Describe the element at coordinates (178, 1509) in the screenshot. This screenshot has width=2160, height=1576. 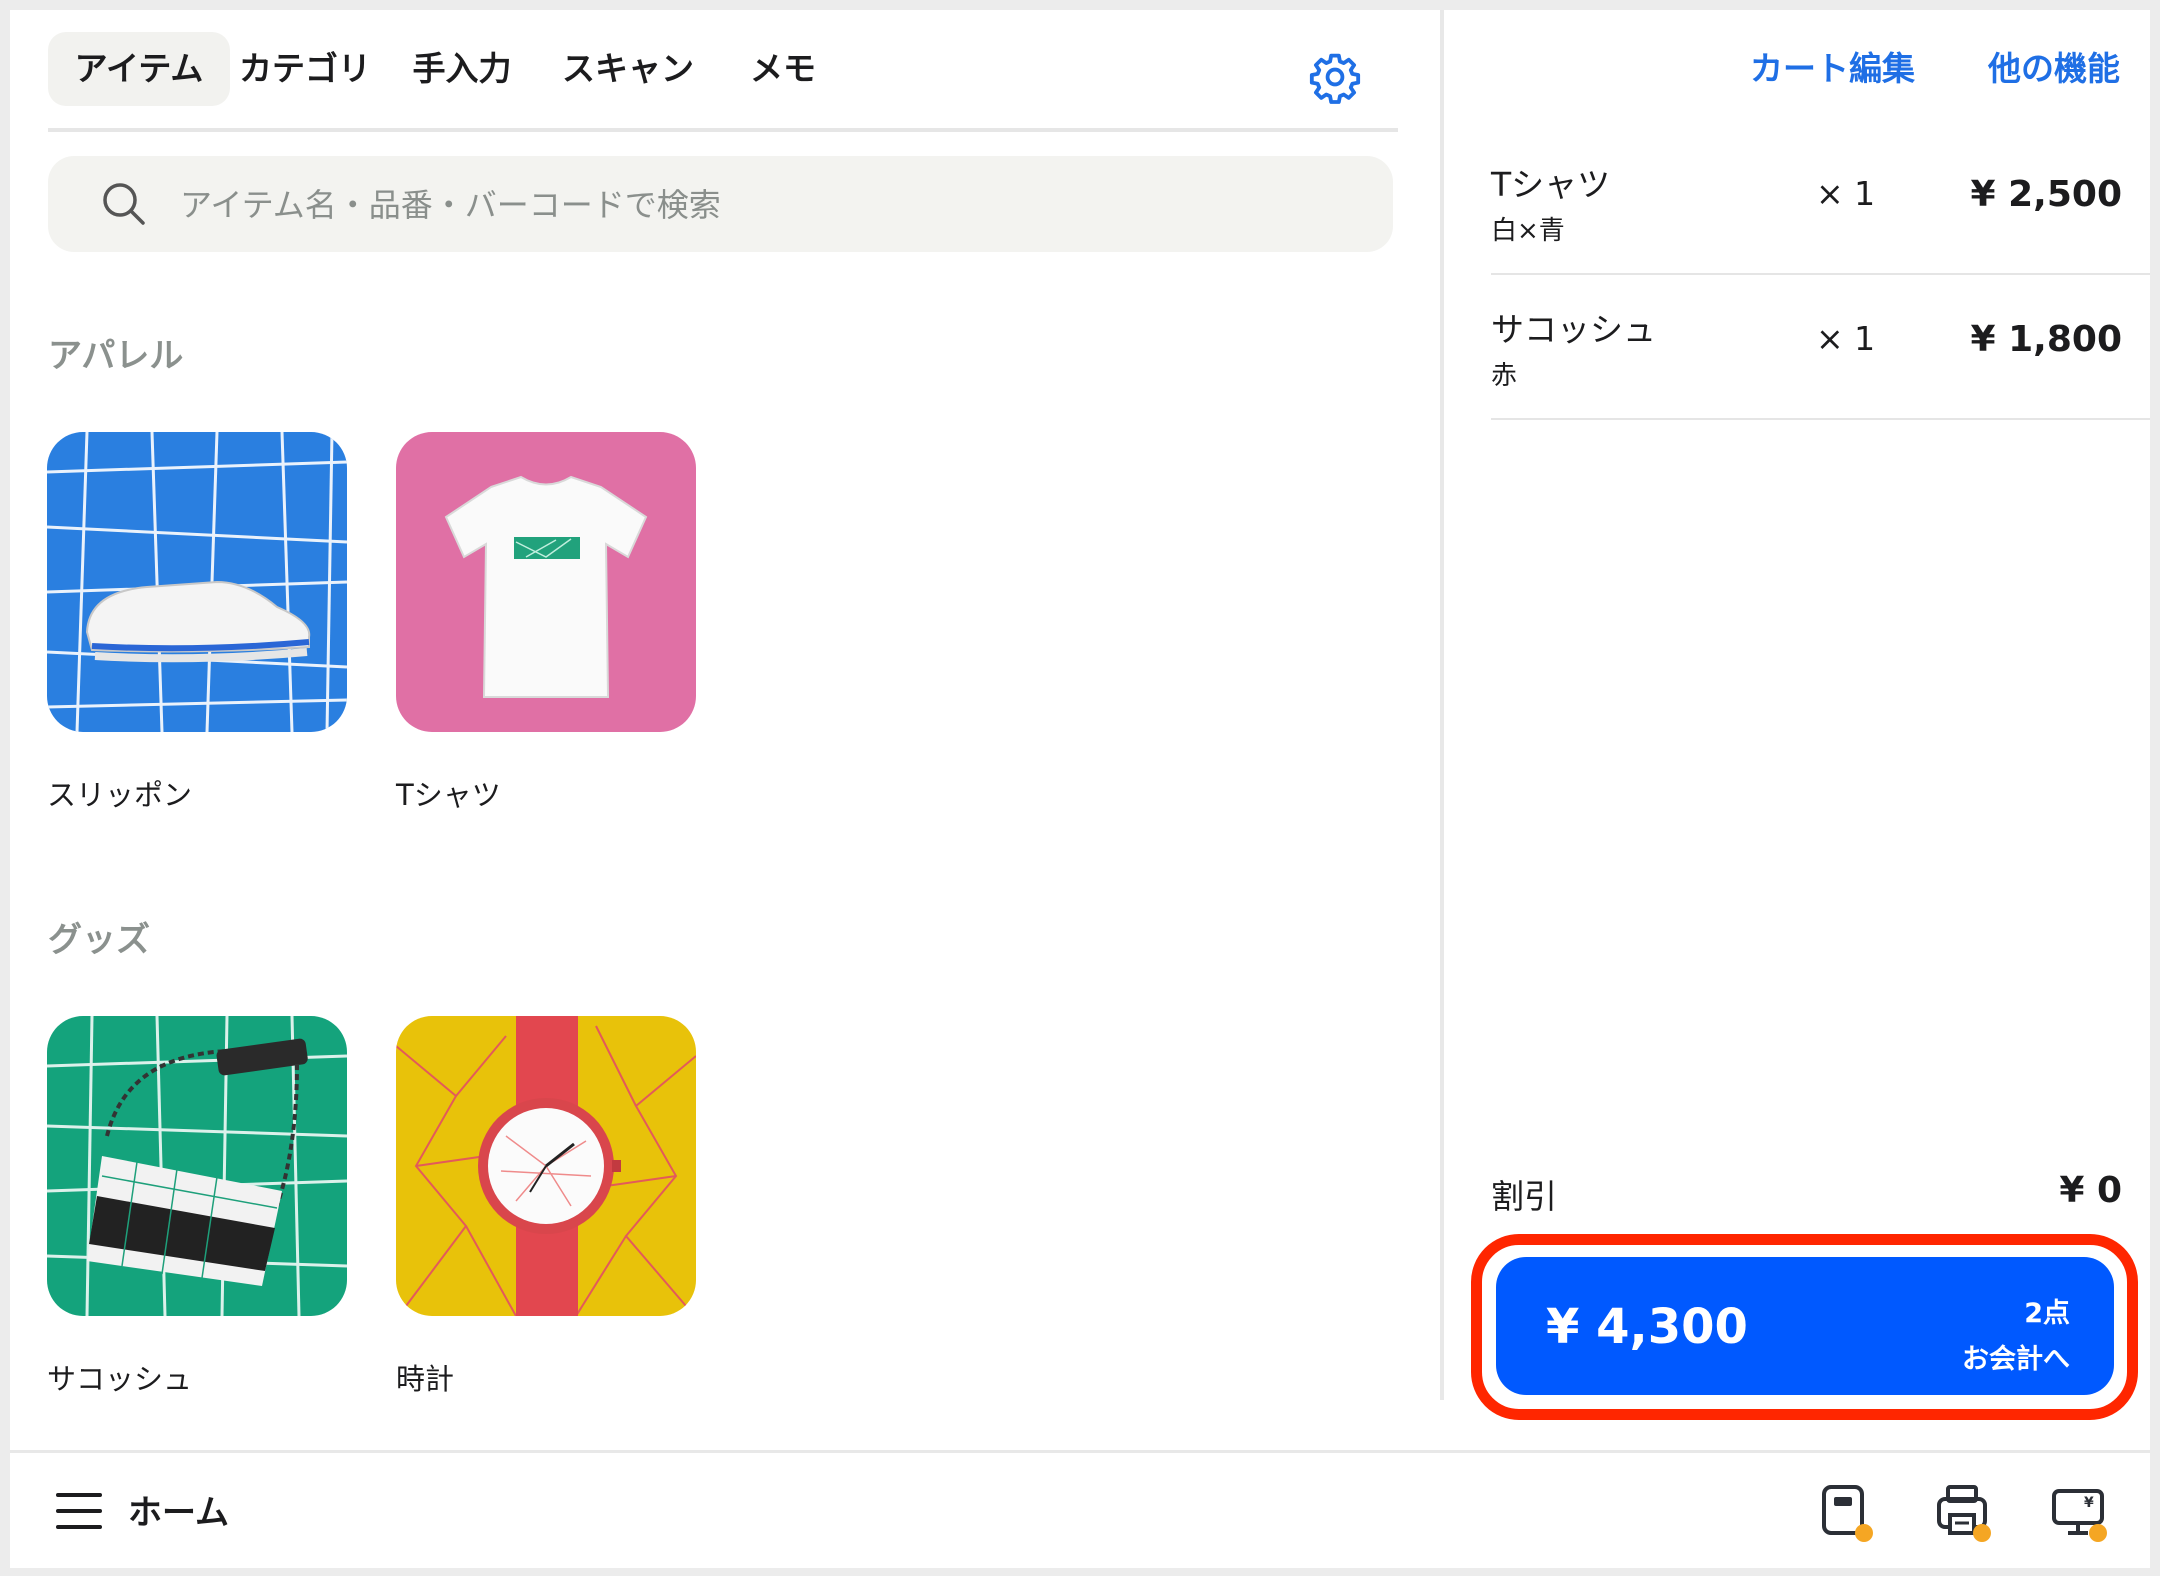
I see `home-label: ホーム` at that location.